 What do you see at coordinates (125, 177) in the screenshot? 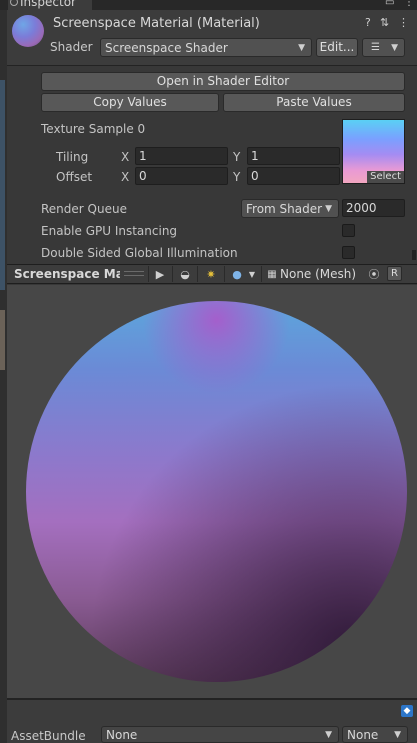
I see `offset-x-label: X` at bounding box center [125, 177].